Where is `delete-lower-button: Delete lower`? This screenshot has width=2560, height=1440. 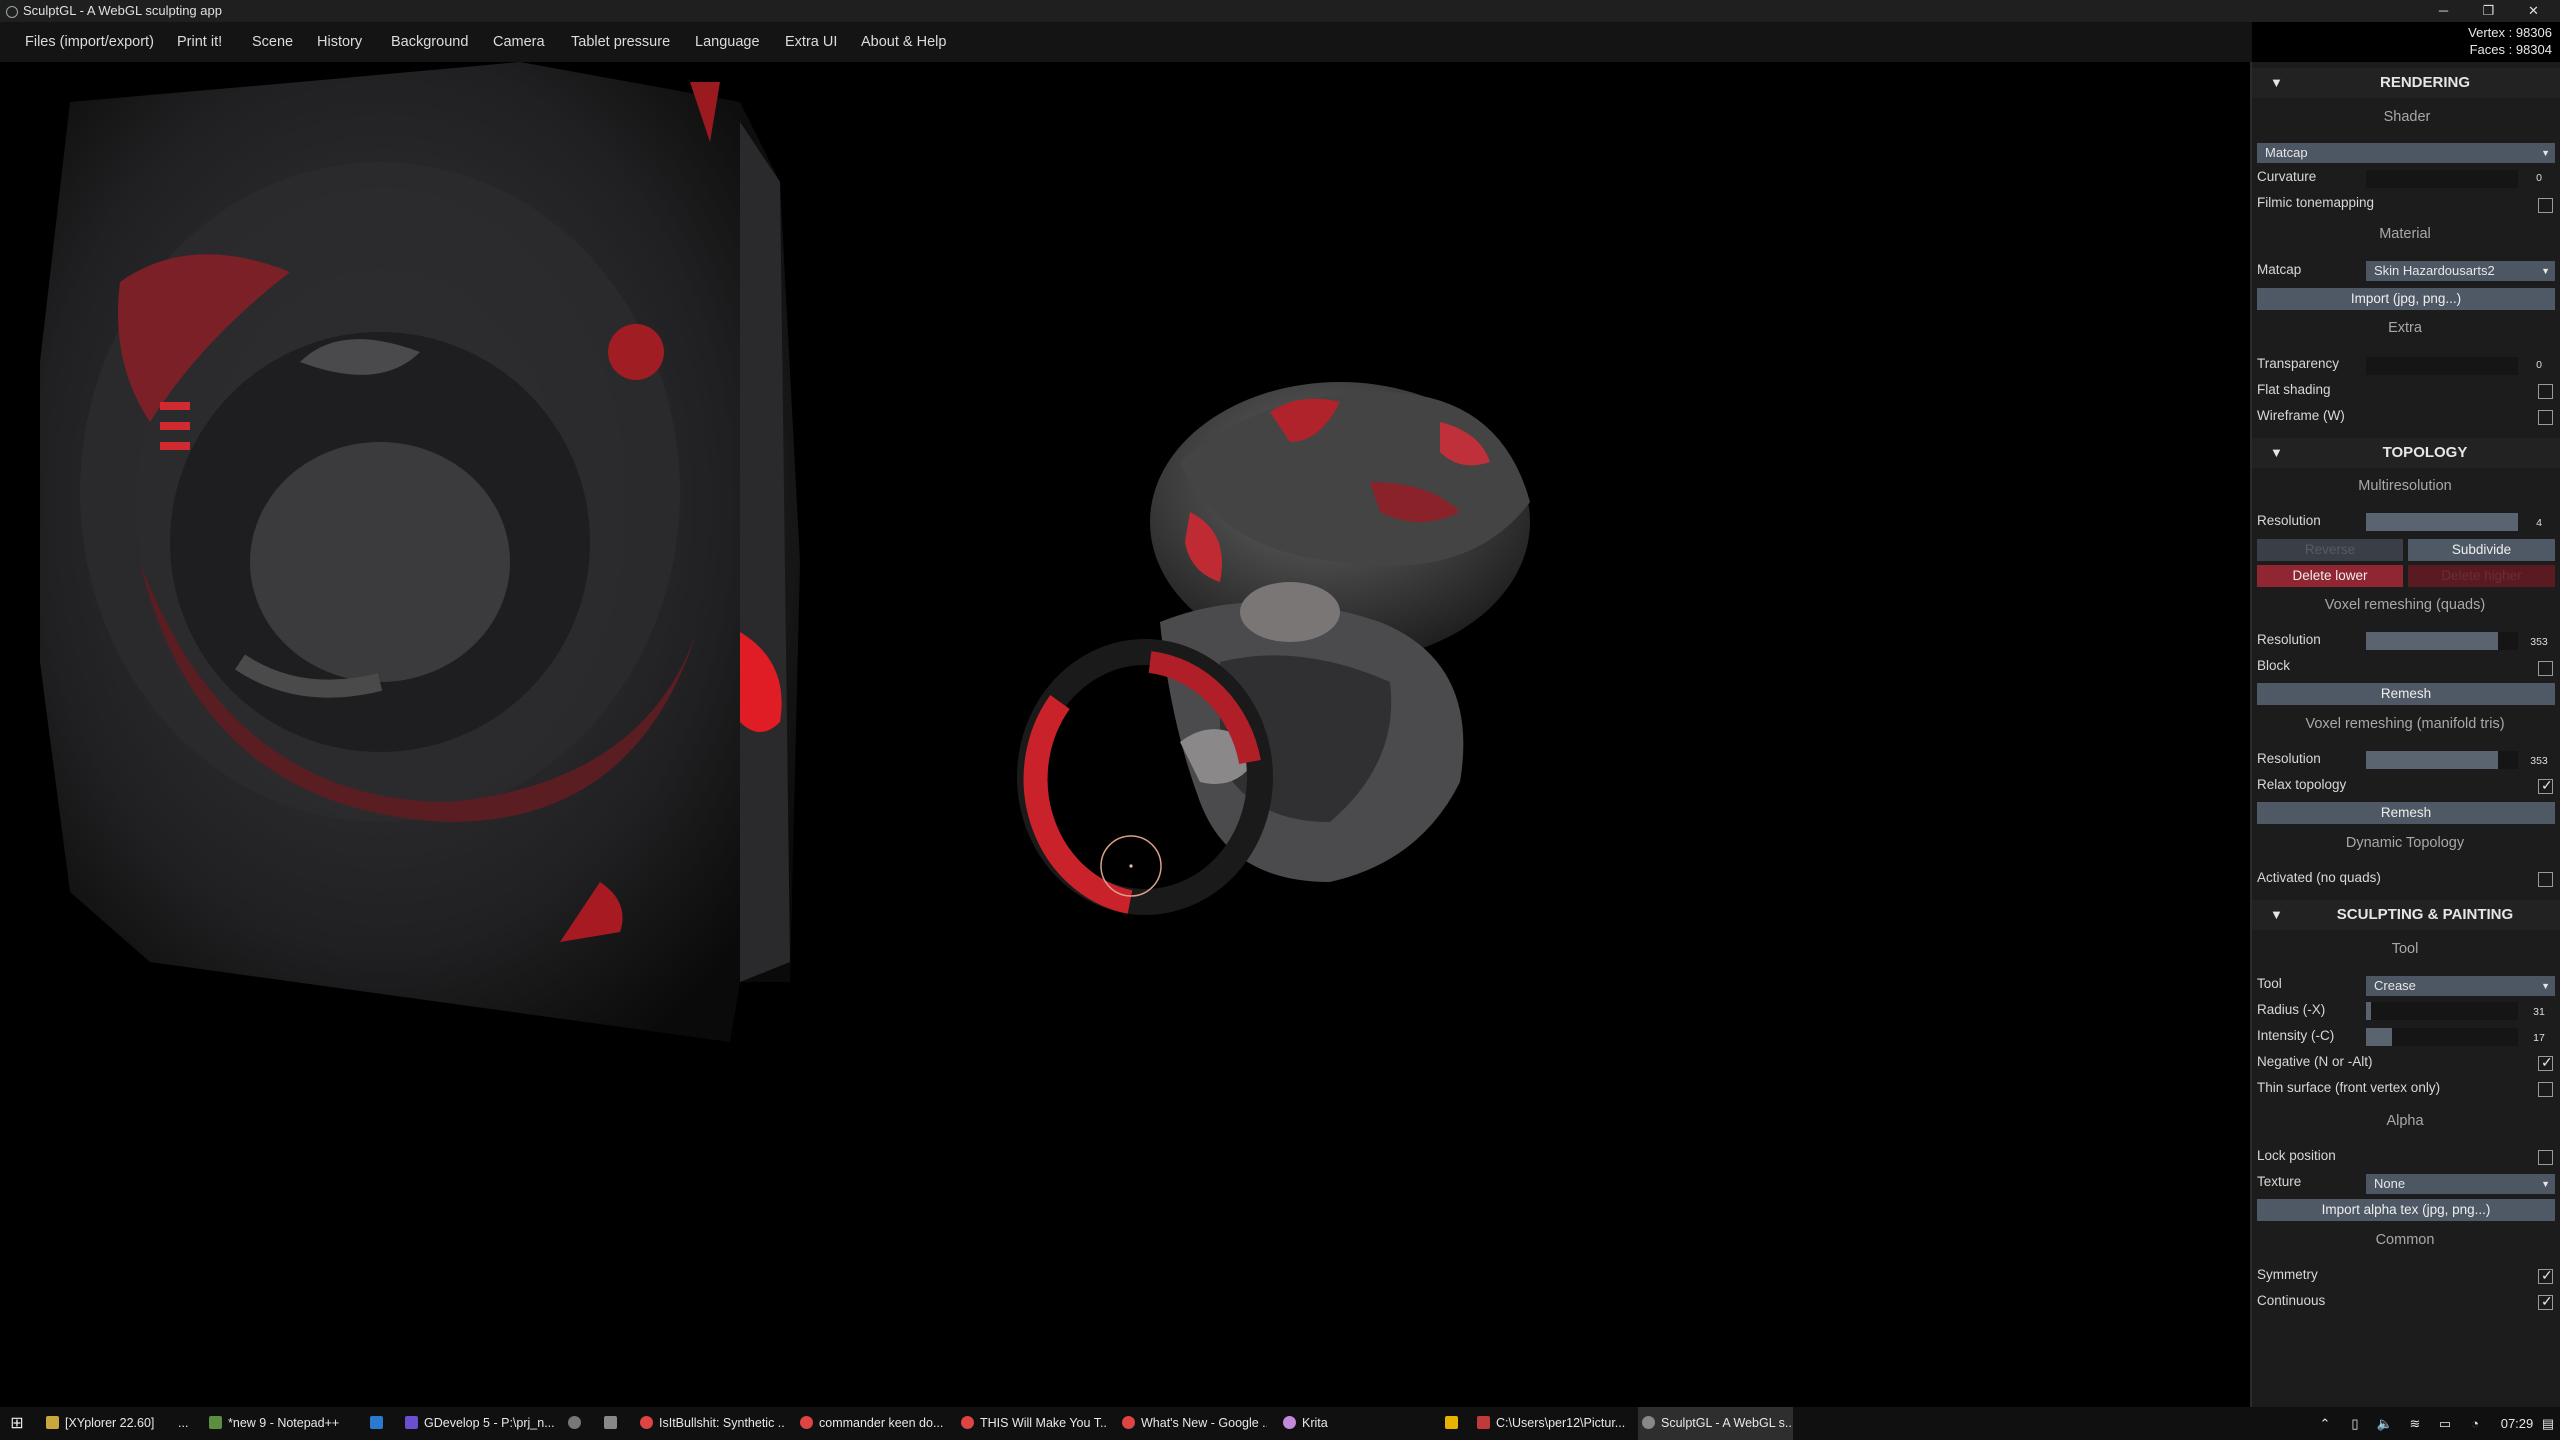
delete-lower-button: Delete lower is located at coordinates (2330, 576).